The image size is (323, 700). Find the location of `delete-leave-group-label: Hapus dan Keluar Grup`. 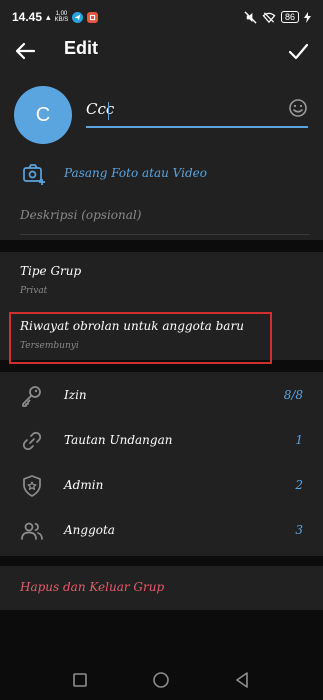

delete-leave-group-label: Hapus dan Keluar Grup is located at coordinates (92, 587).